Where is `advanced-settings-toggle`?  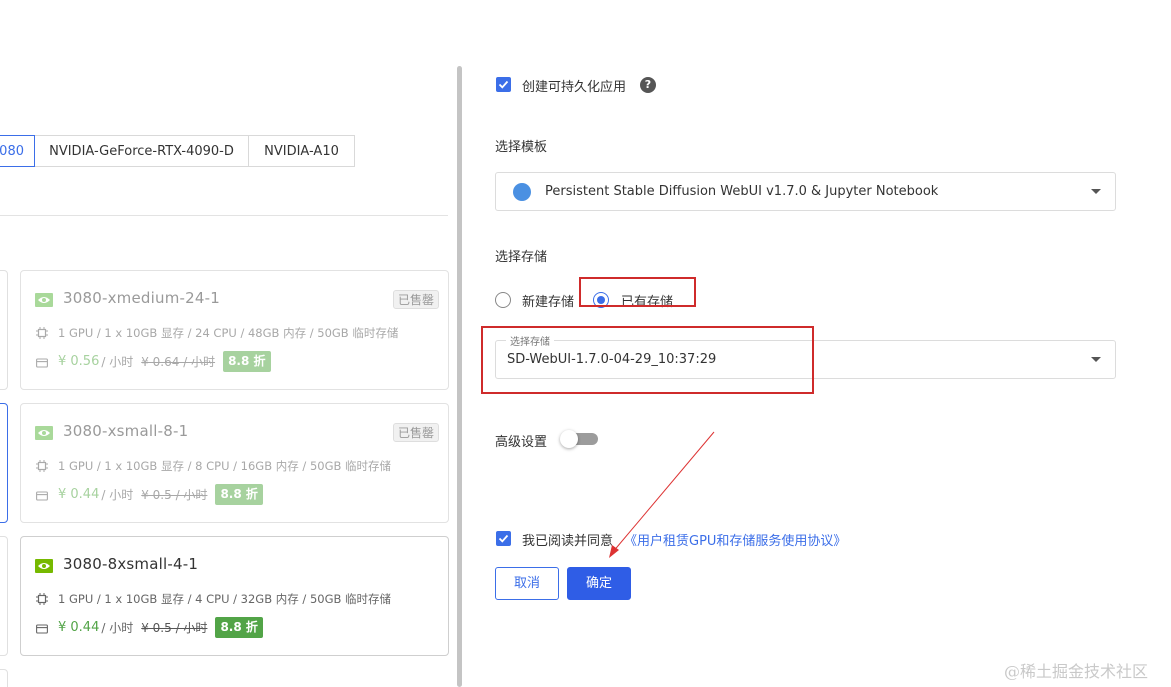 advanced-settings-toggle is located at coordinates (579, 439).